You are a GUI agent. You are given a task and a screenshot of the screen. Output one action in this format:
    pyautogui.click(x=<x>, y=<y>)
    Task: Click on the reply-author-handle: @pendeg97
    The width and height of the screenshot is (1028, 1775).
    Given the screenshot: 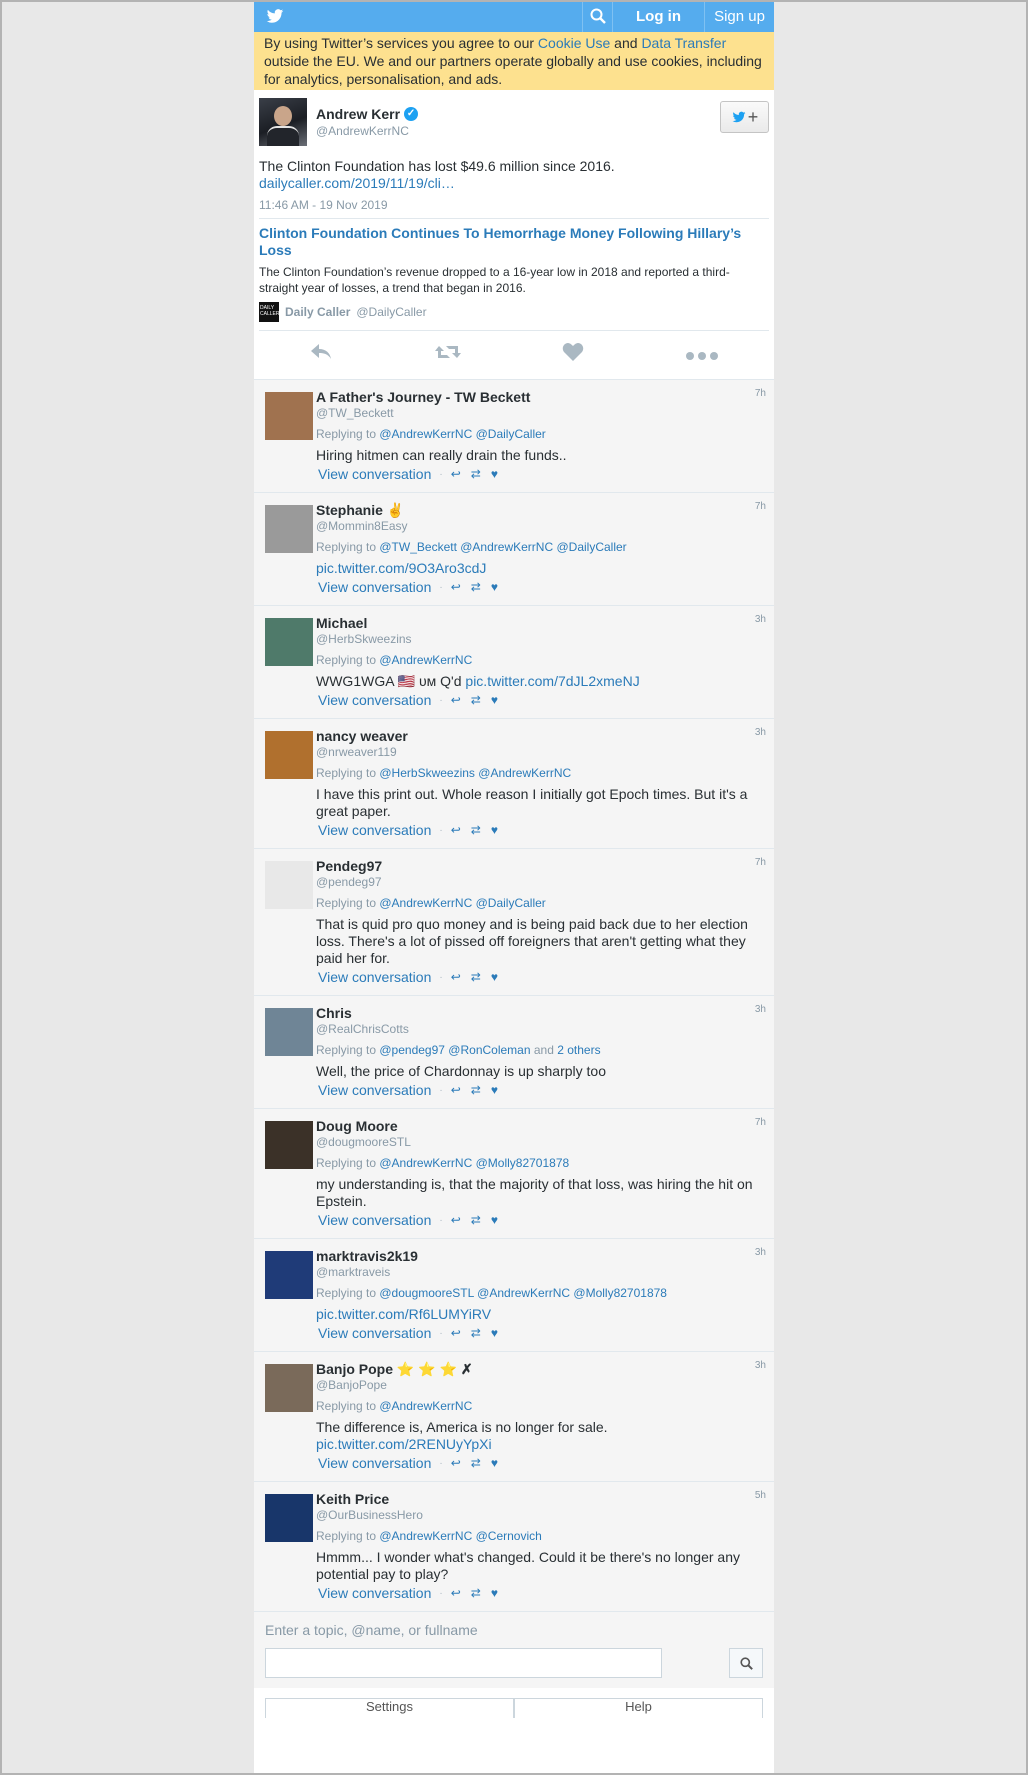 What is the action you would take?
    pyautogui.click(x=541, y=882)
    